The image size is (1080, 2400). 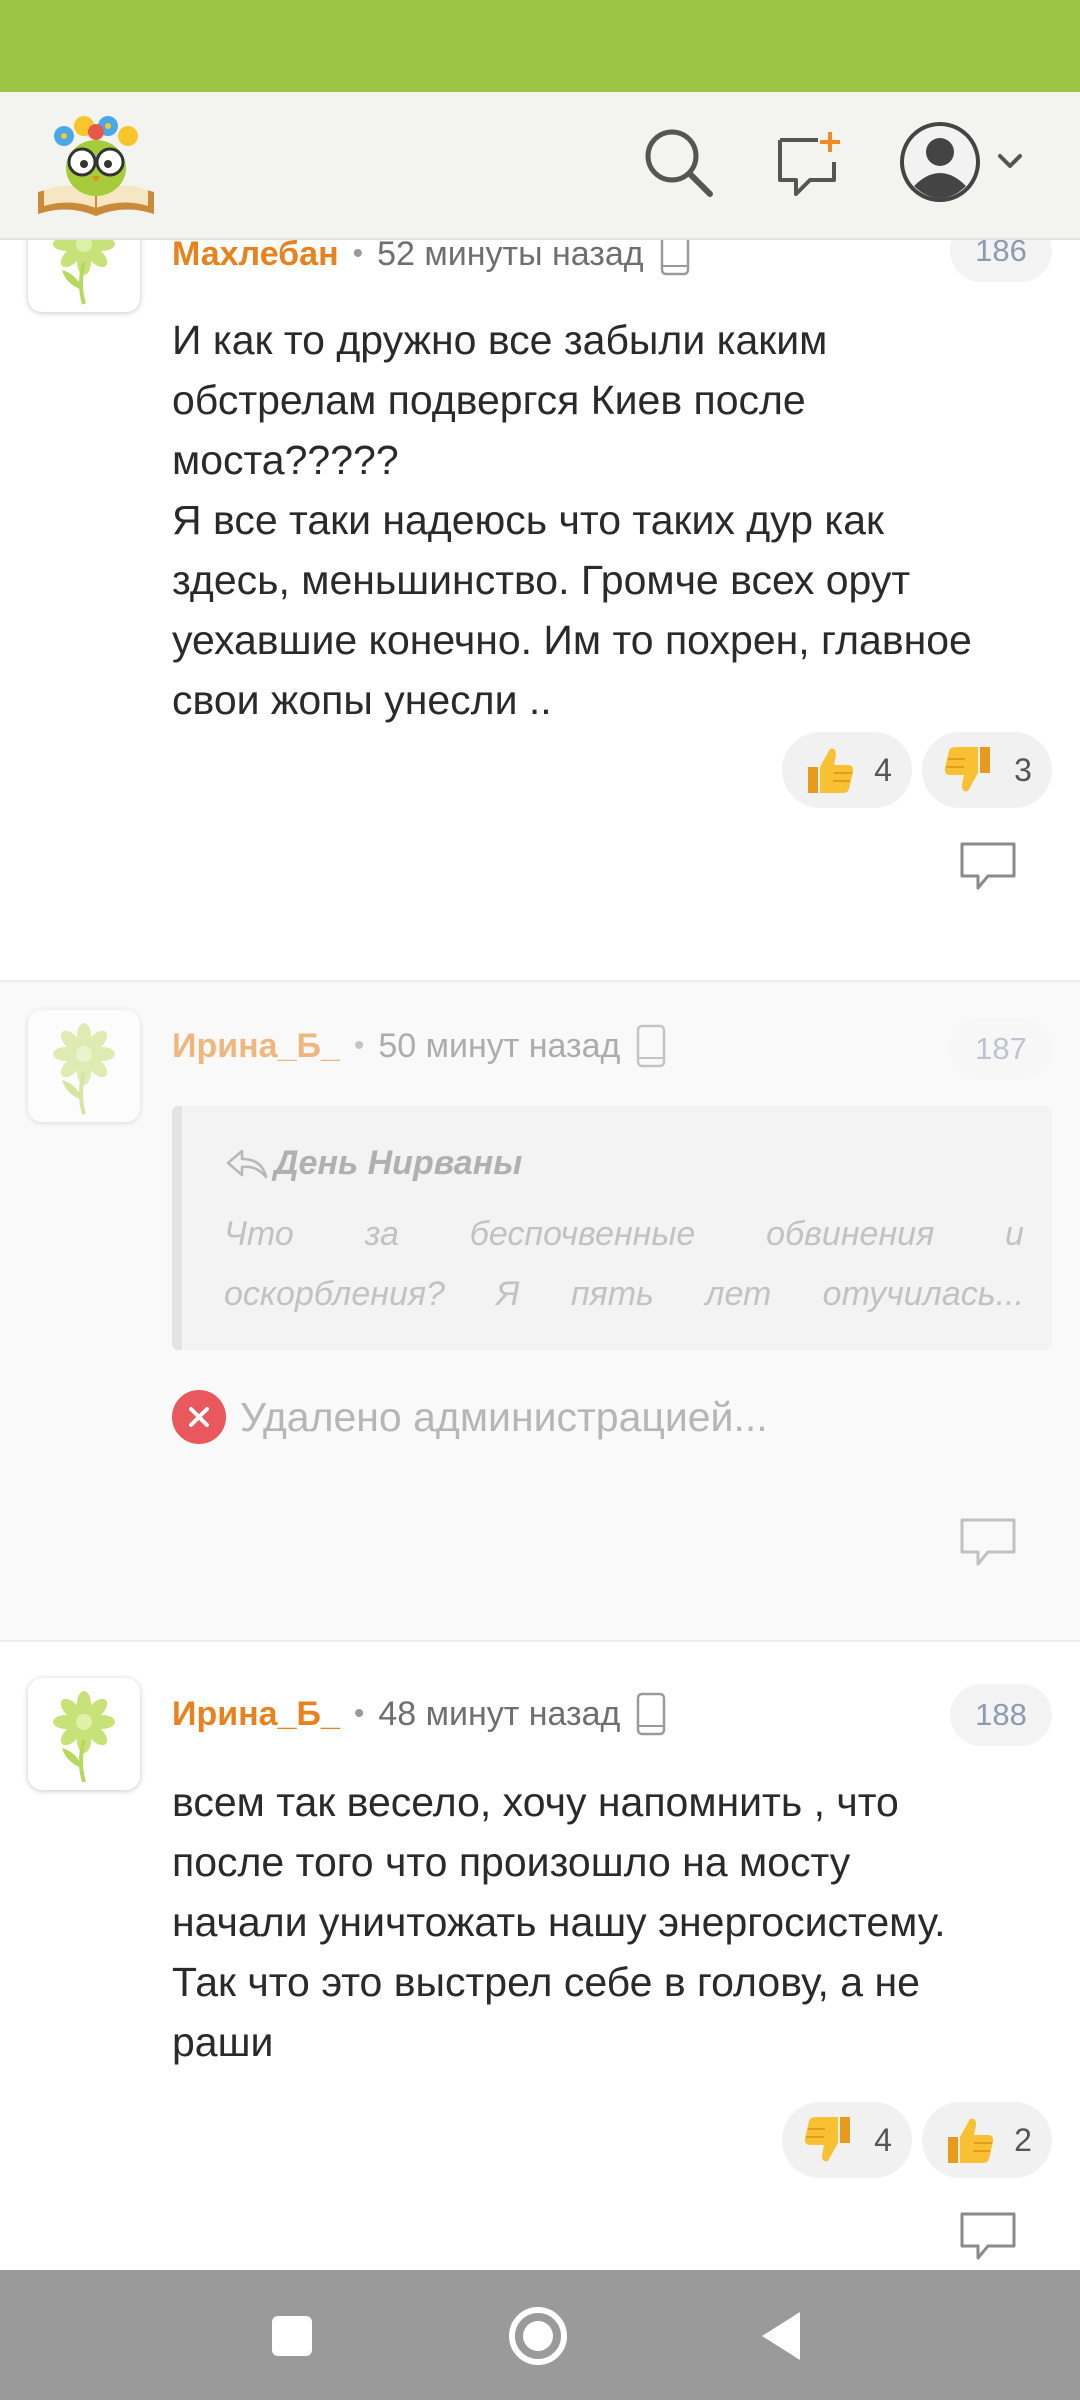 What do you see at coordinates (917, 2140) in the screenshot?
I see `reactions: 4 2` at bounding box center [917, 2140].